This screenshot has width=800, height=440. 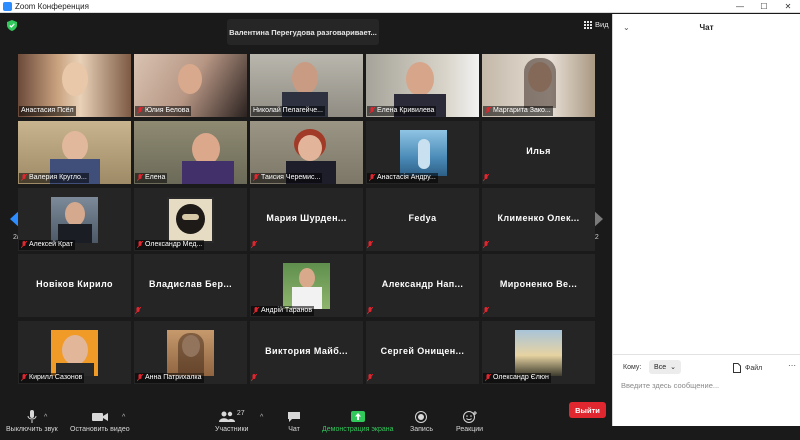 I want to click on security-shield-icon, so click(x=12, y=25).